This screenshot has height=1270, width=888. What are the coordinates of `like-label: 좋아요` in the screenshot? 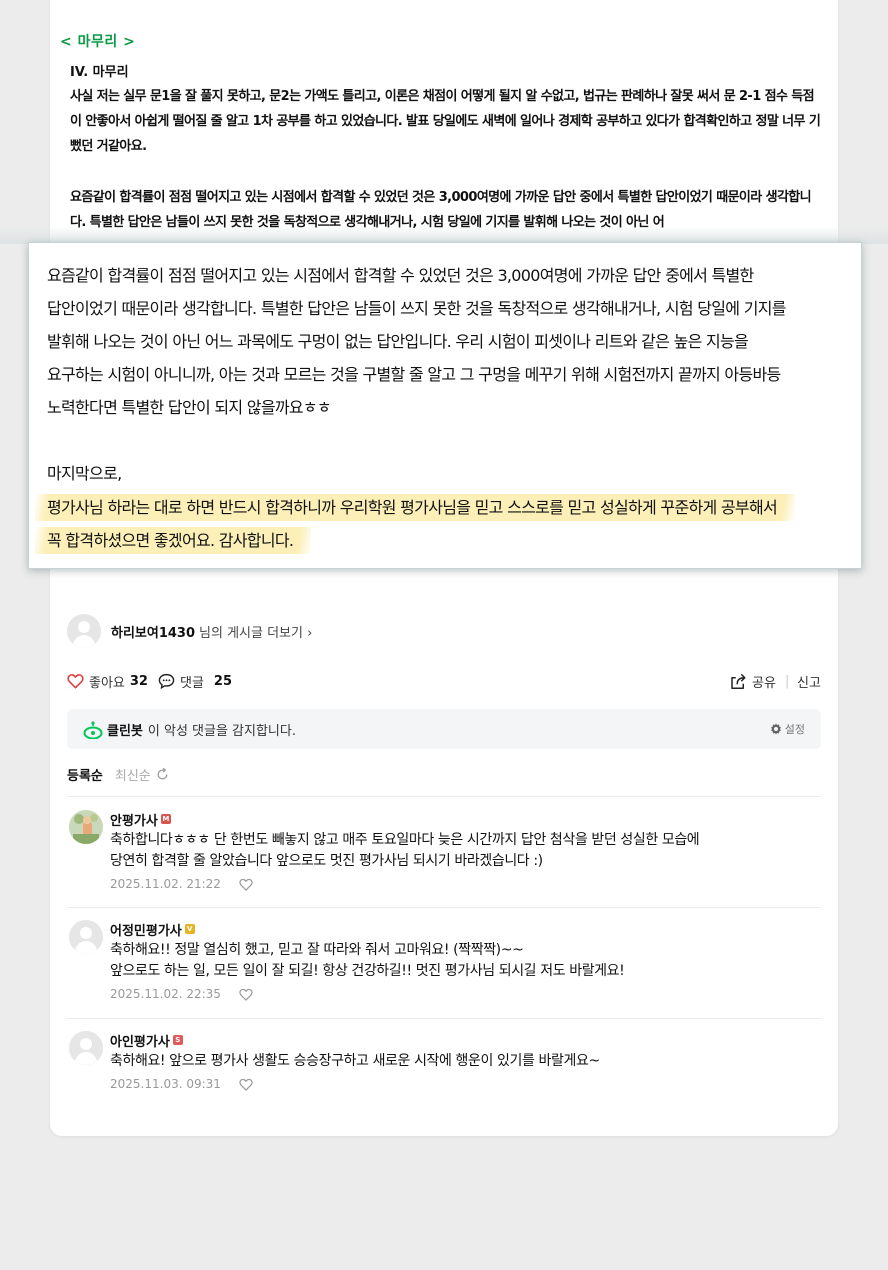 It's located at (107, 683).